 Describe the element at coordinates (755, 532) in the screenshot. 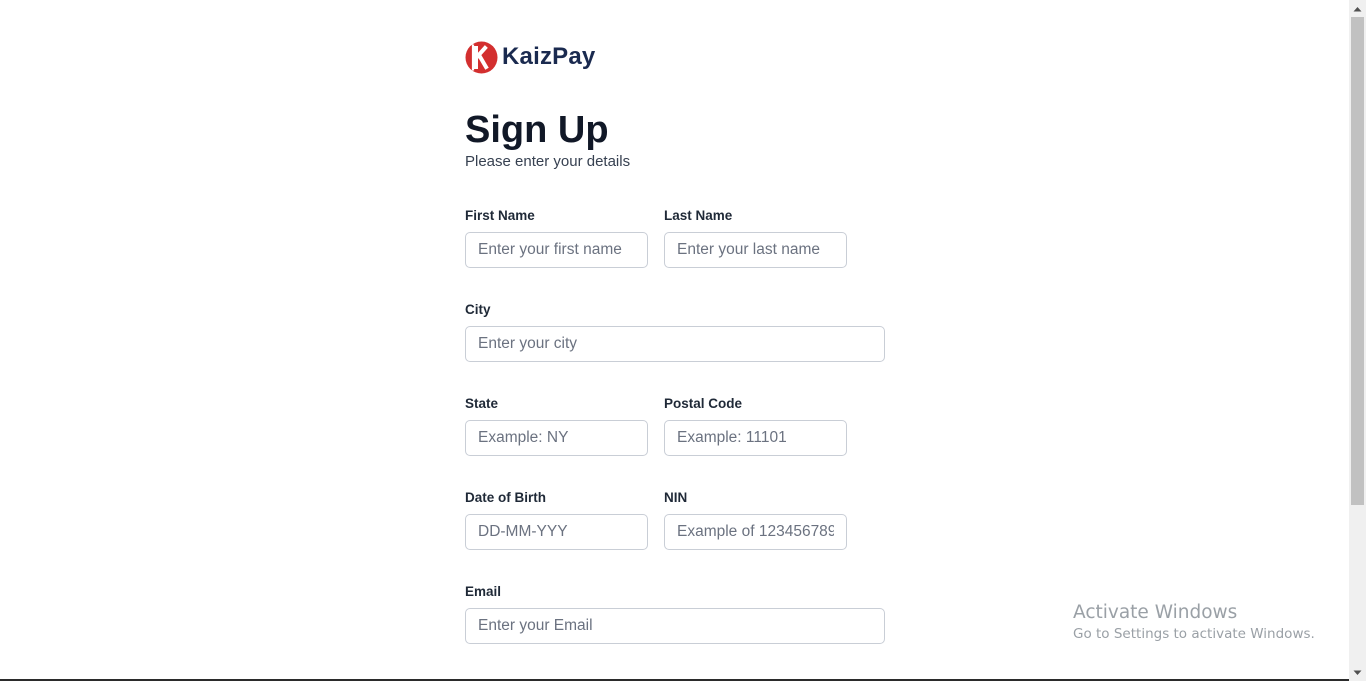

I see `nin-input` at that location.